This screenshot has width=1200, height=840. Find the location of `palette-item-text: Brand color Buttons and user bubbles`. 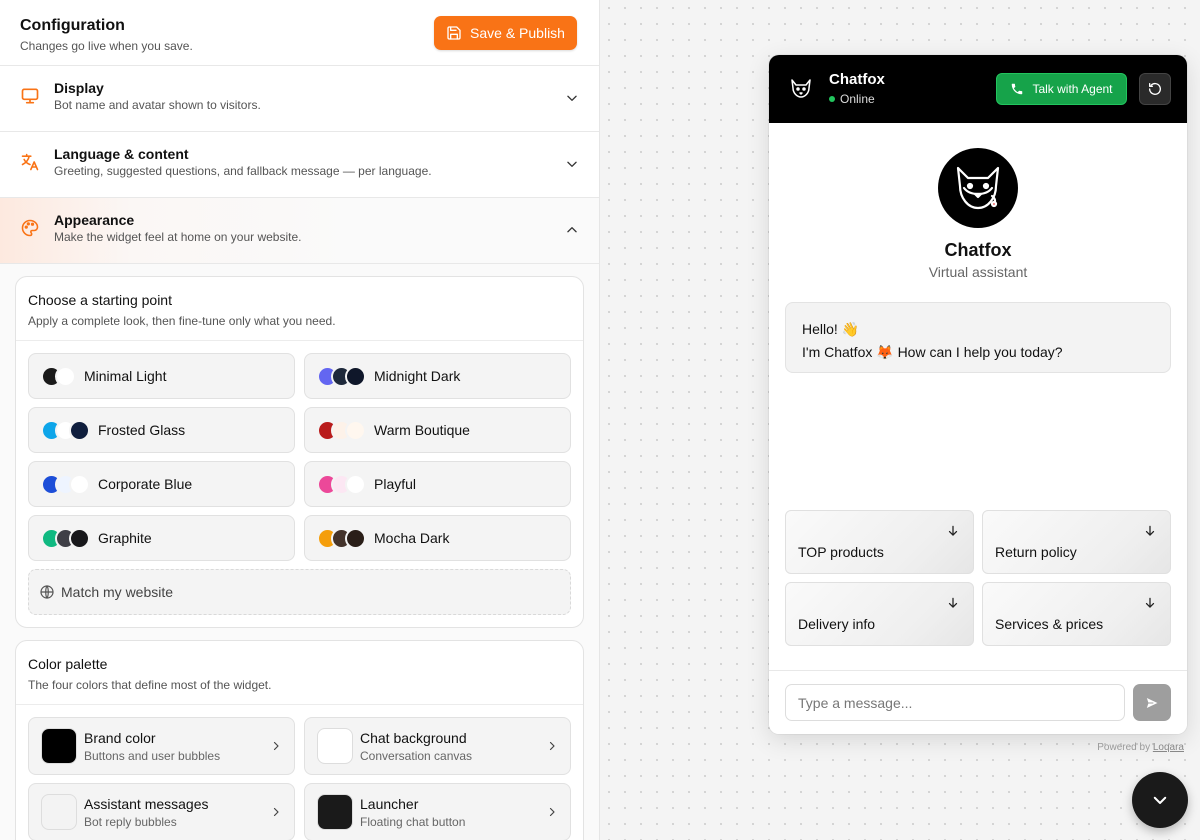

palette-item-text: Brand color Buttons and user bubbles is located at coordinates (152, 746).